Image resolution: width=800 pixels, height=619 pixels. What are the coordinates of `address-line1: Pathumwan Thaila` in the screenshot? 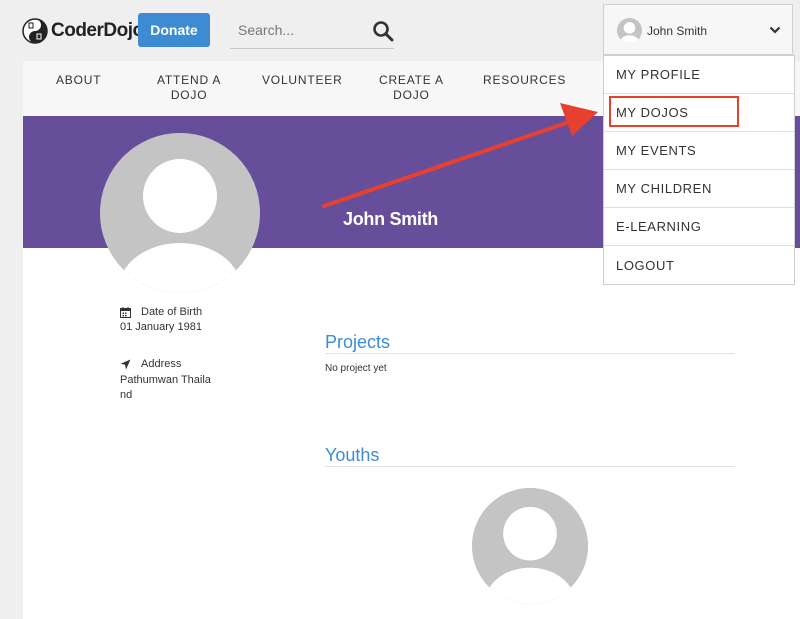 It's located at (165, 380).